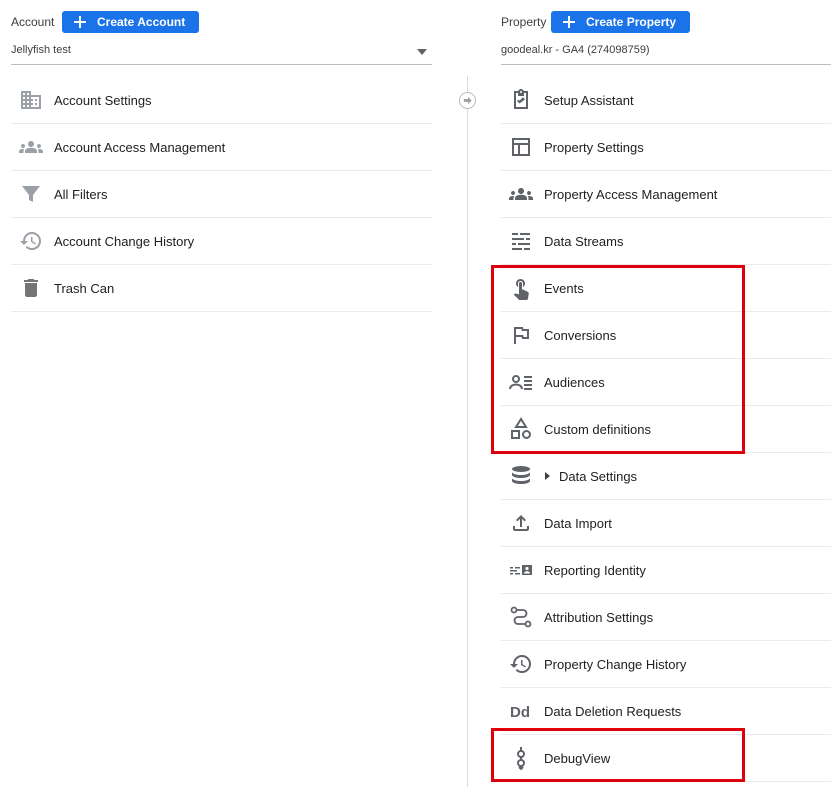 This screenshot has height=787, width=831. What do you see at coordinates (574, 382) in the screenshot?
I see `audiences-label: Audiences` at bounding box center [574, 382].